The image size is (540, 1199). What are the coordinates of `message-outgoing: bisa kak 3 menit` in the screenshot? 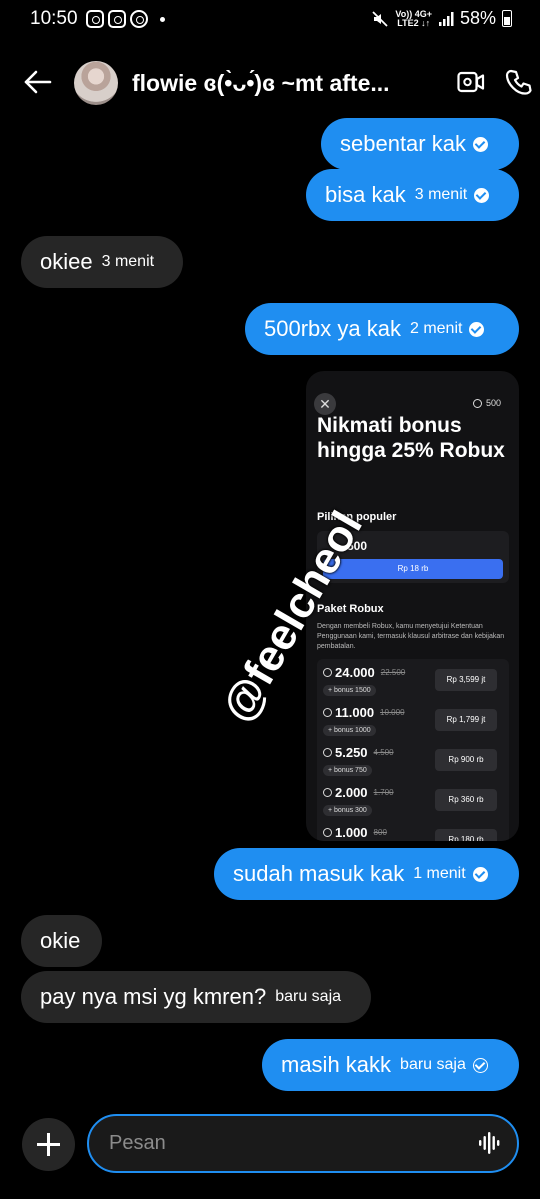 It's located at (412, 195).